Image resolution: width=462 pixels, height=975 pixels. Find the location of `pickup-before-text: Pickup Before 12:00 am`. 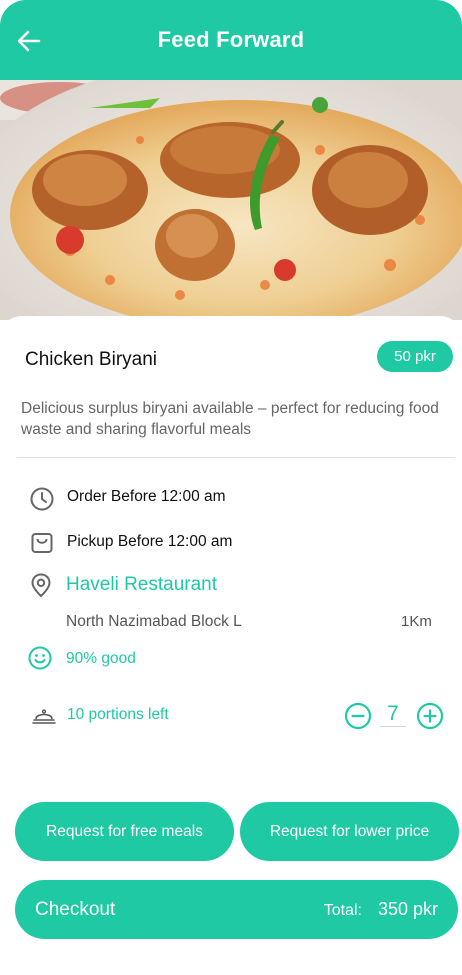

pickup-before-text: Pickup Before 12:00 am is located at coordinates (150, 541).